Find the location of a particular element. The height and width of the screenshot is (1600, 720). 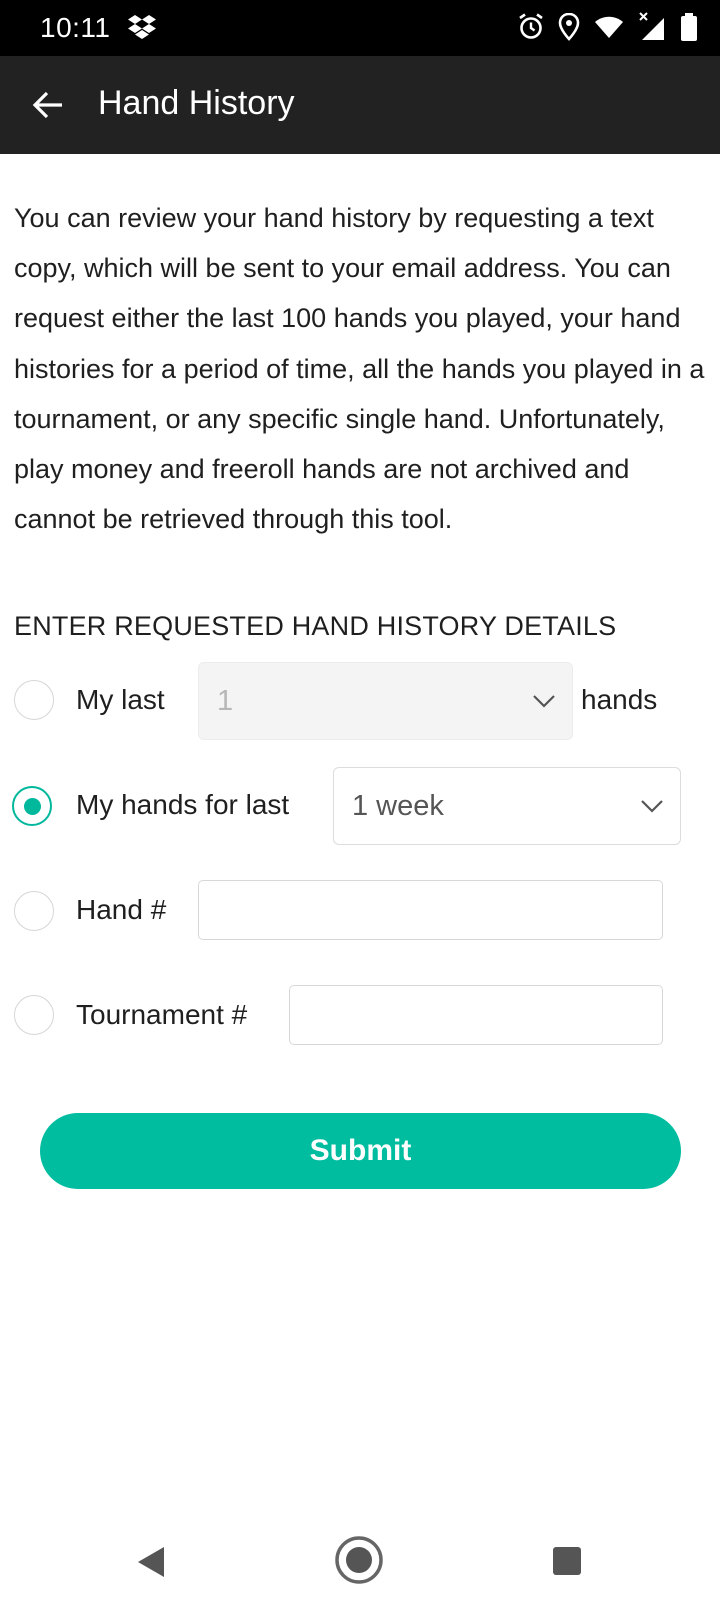

radio-last-hands is located at coordinates (34, 700).